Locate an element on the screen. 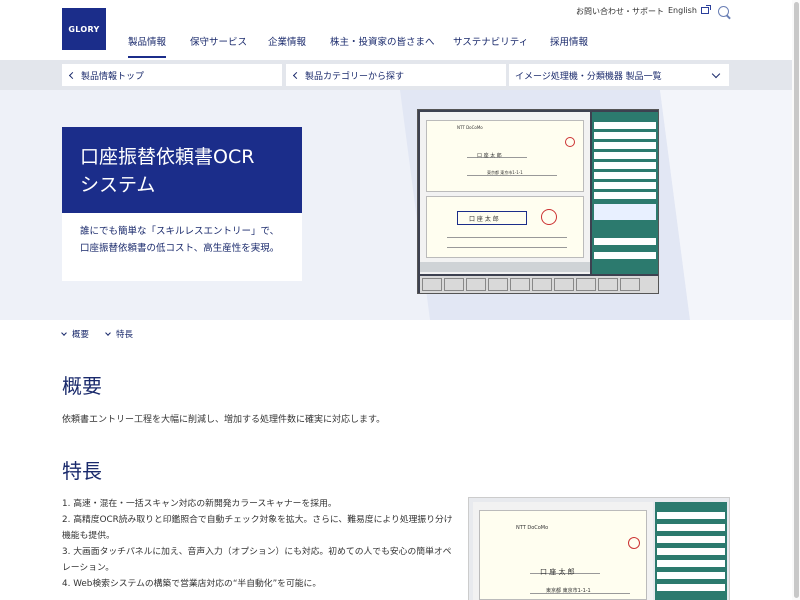 The height and width of the screenshot is (600, 800). overview-text: 依頼書エントリー工程を大幅に削減し、増加する処理件数に確実に対応します。 is located at coordinates (224, 420).